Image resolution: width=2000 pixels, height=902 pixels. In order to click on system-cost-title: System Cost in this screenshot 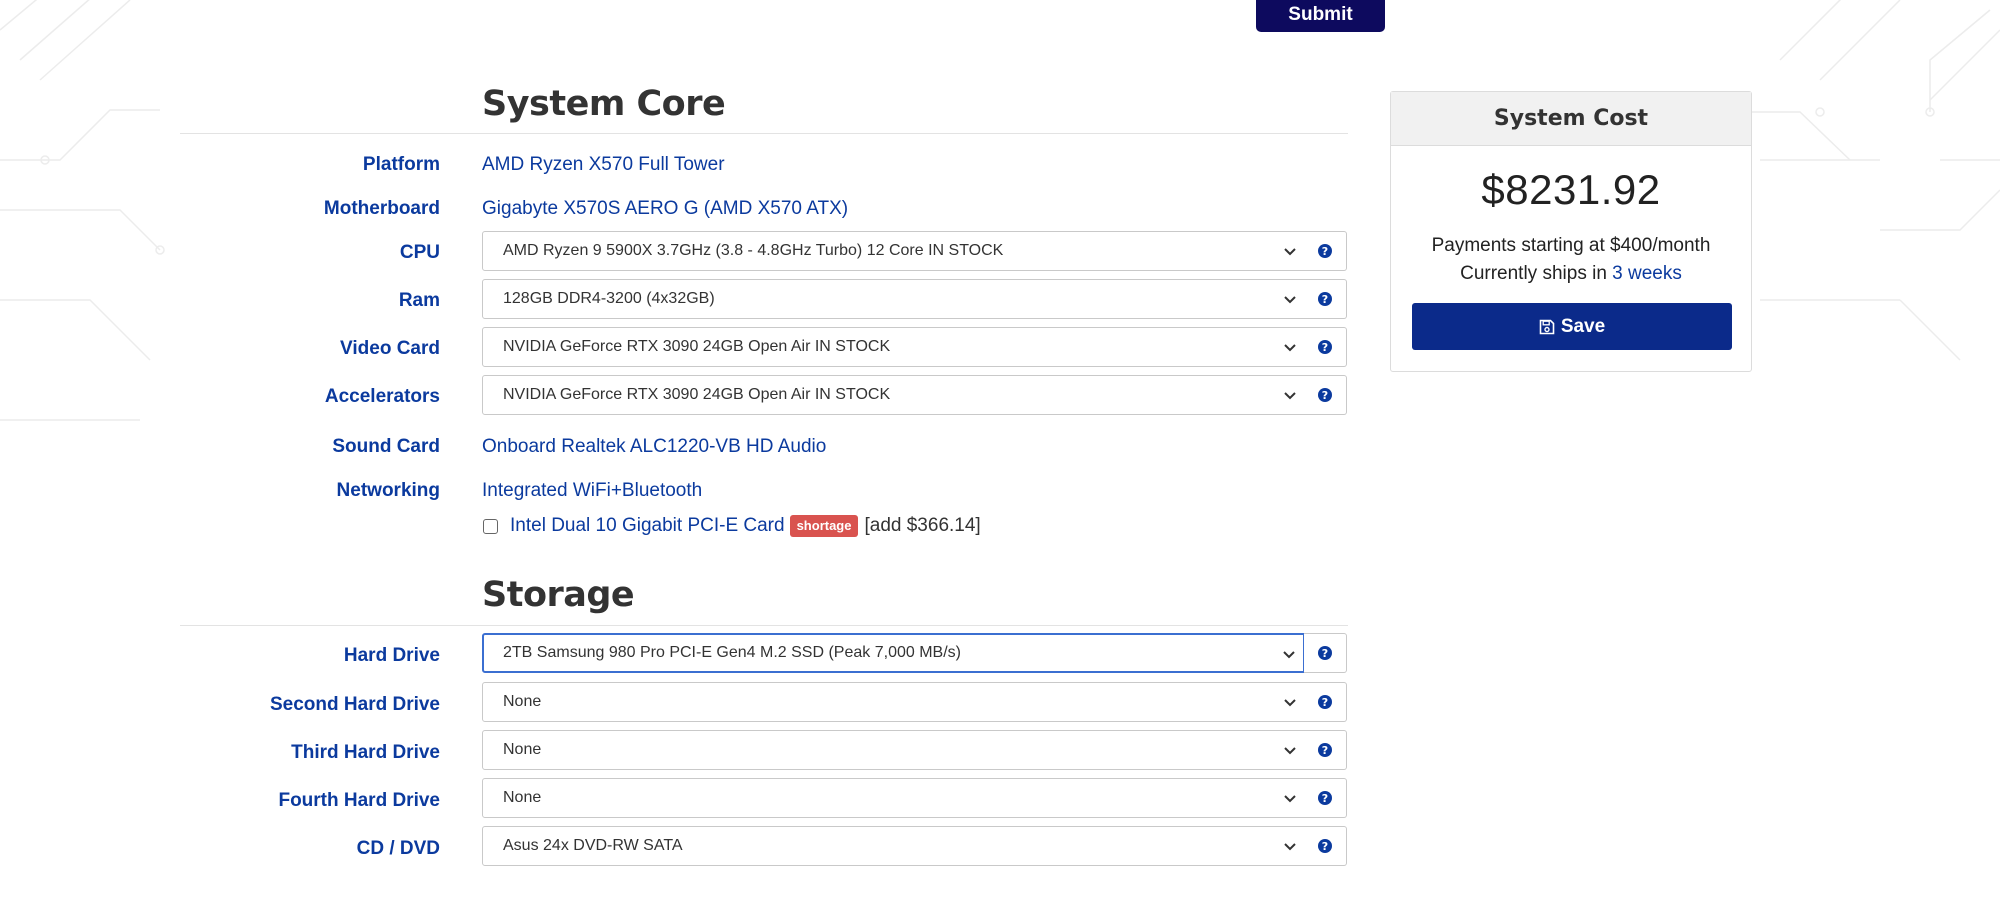, I will do `click(1571, 119)`.